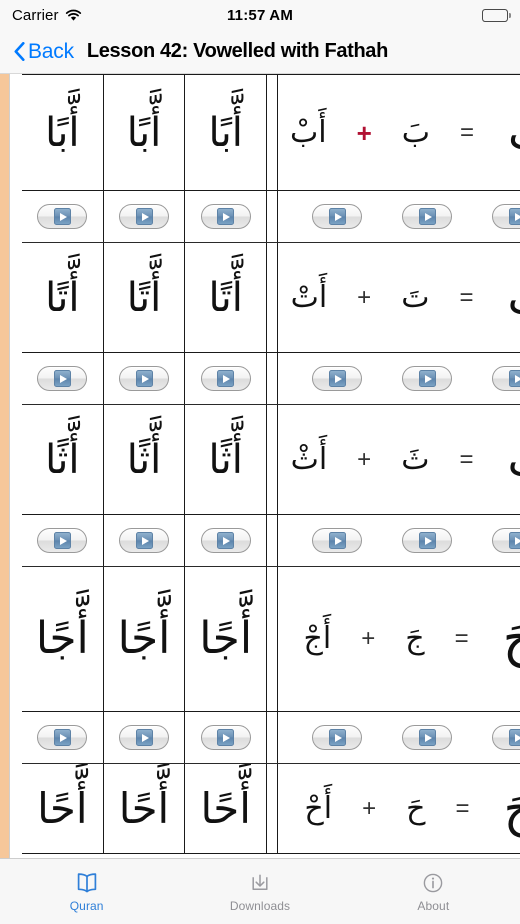 The width and height of the screenshot is (520, 924). What do you see at coordinates (62, 459) in the screenshot?
I see `practice-word: أَّثًا` at bounding box center [62, 459].